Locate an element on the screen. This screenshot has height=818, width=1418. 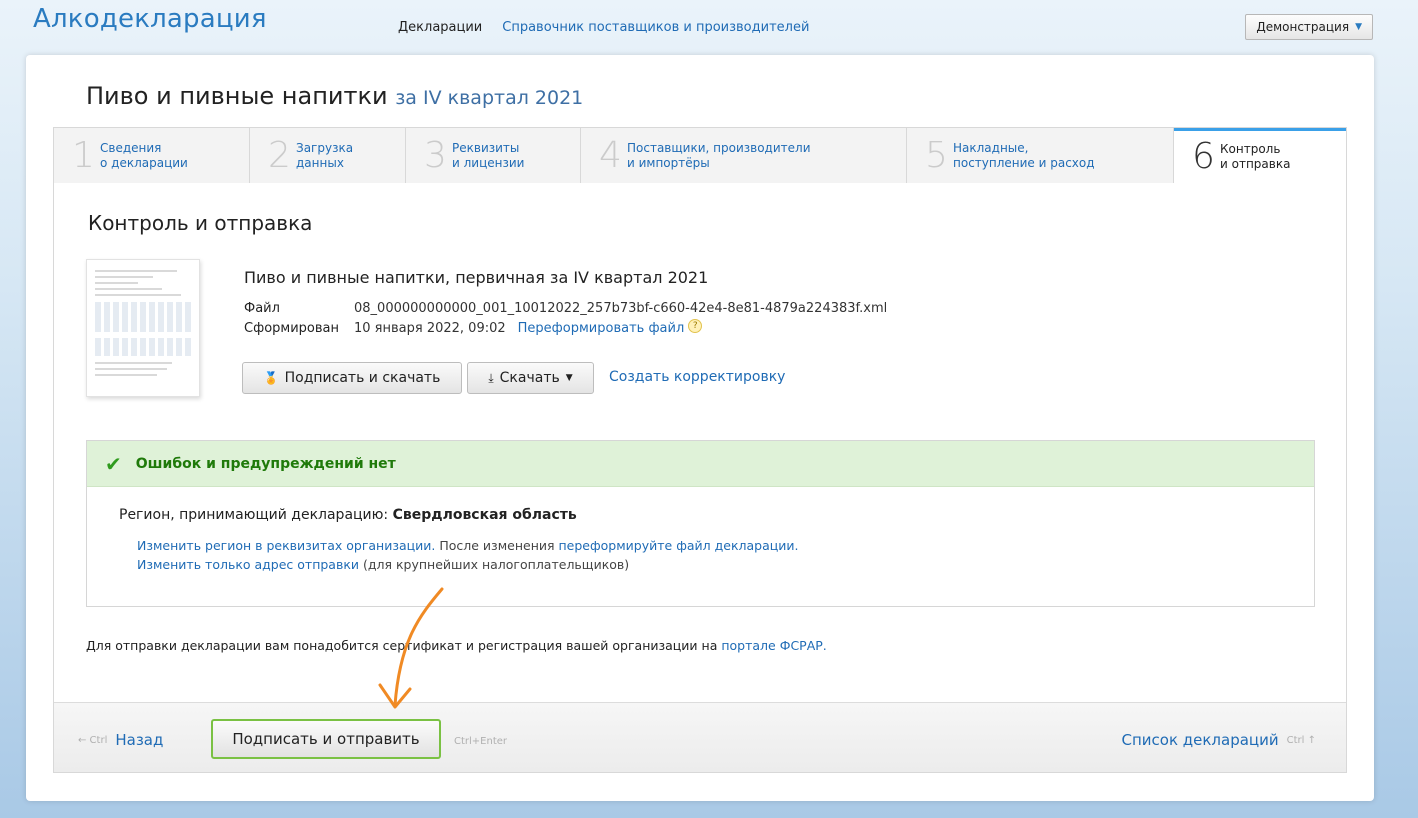
step-number: 5 is located at coordinates (936, 155).